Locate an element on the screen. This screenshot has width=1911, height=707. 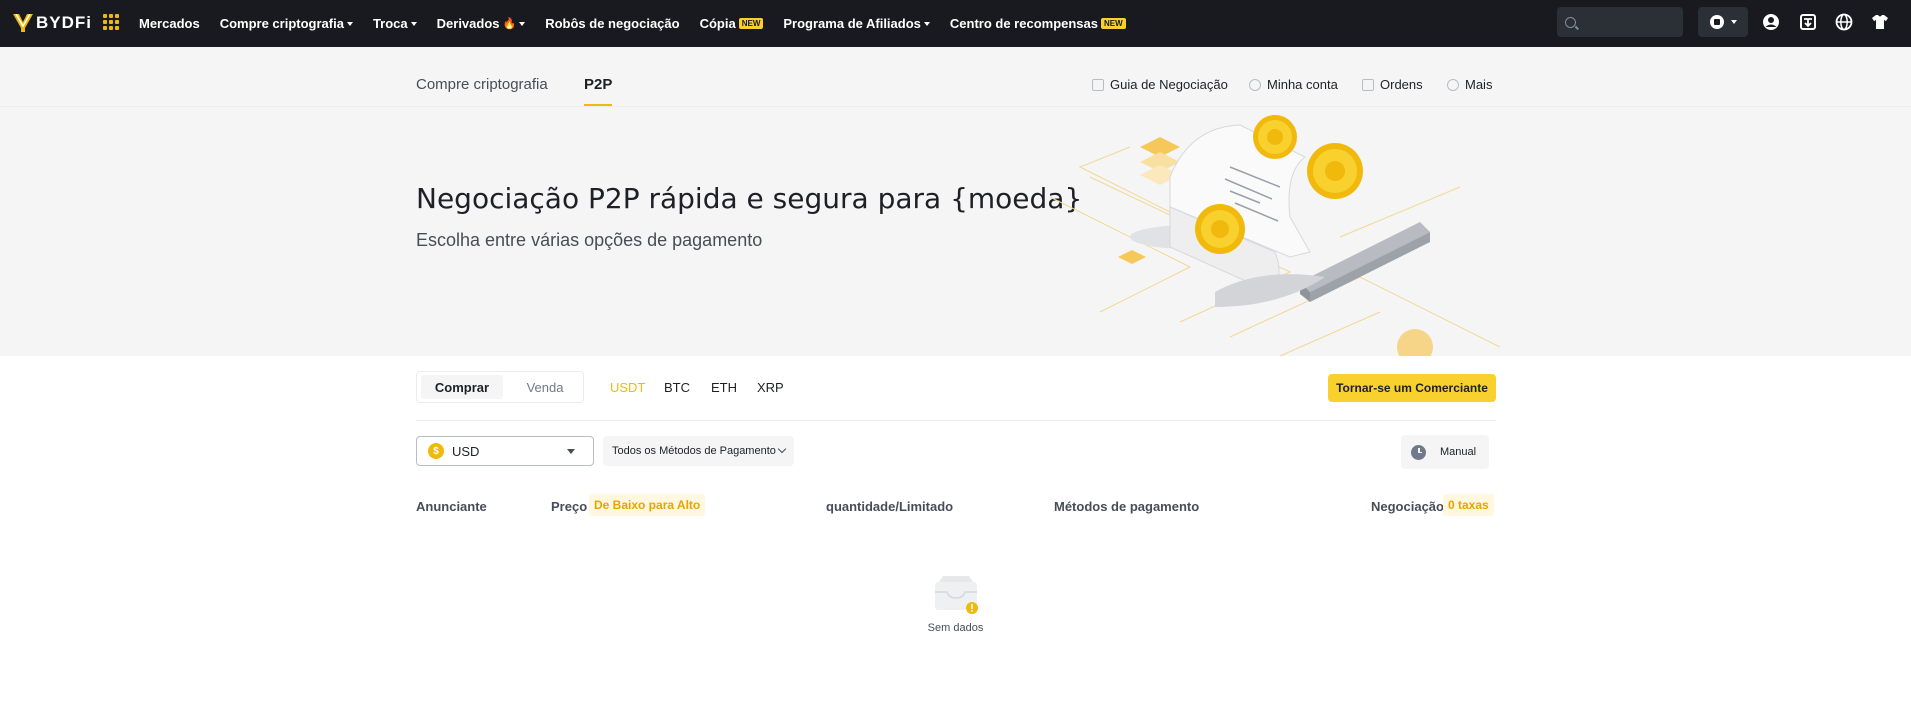
dollar-icon: $ is located at coordinates (436, 451).